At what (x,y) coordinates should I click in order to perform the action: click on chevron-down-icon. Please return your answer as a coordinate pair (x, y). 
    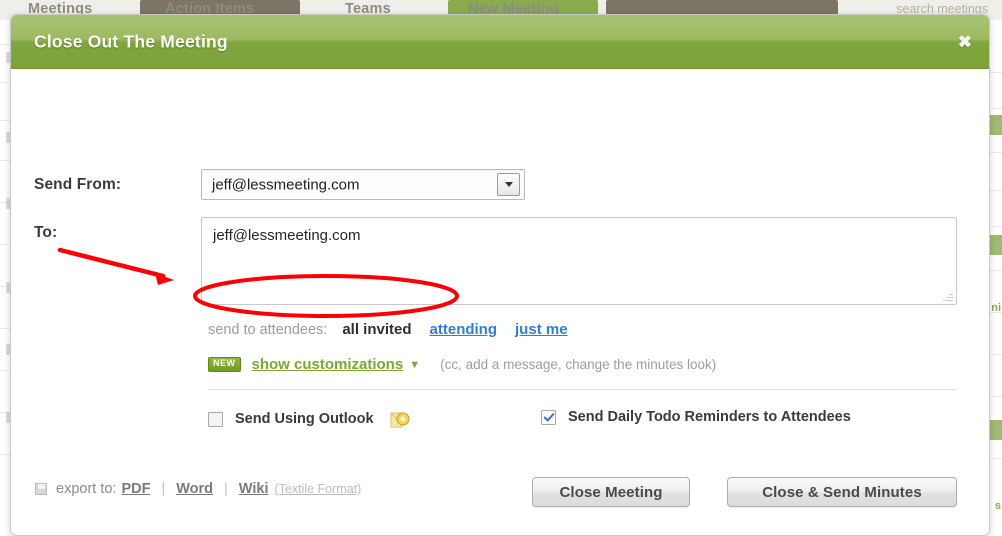
    Looking at the image, I should click on (508, 184).